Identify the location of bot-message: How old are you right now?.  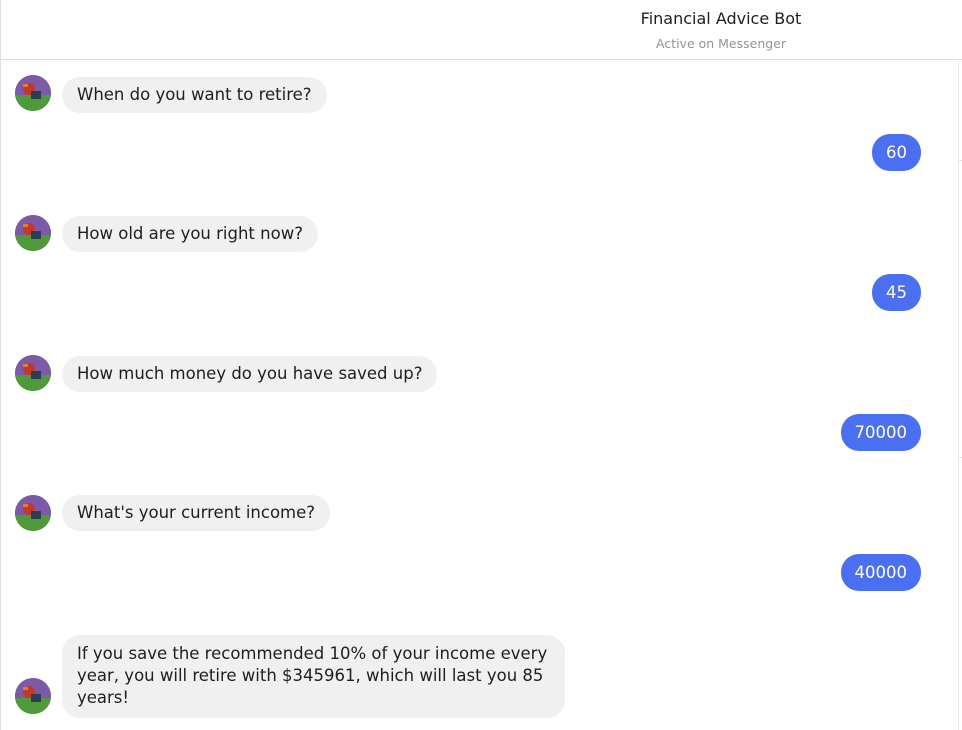
(190, 234).